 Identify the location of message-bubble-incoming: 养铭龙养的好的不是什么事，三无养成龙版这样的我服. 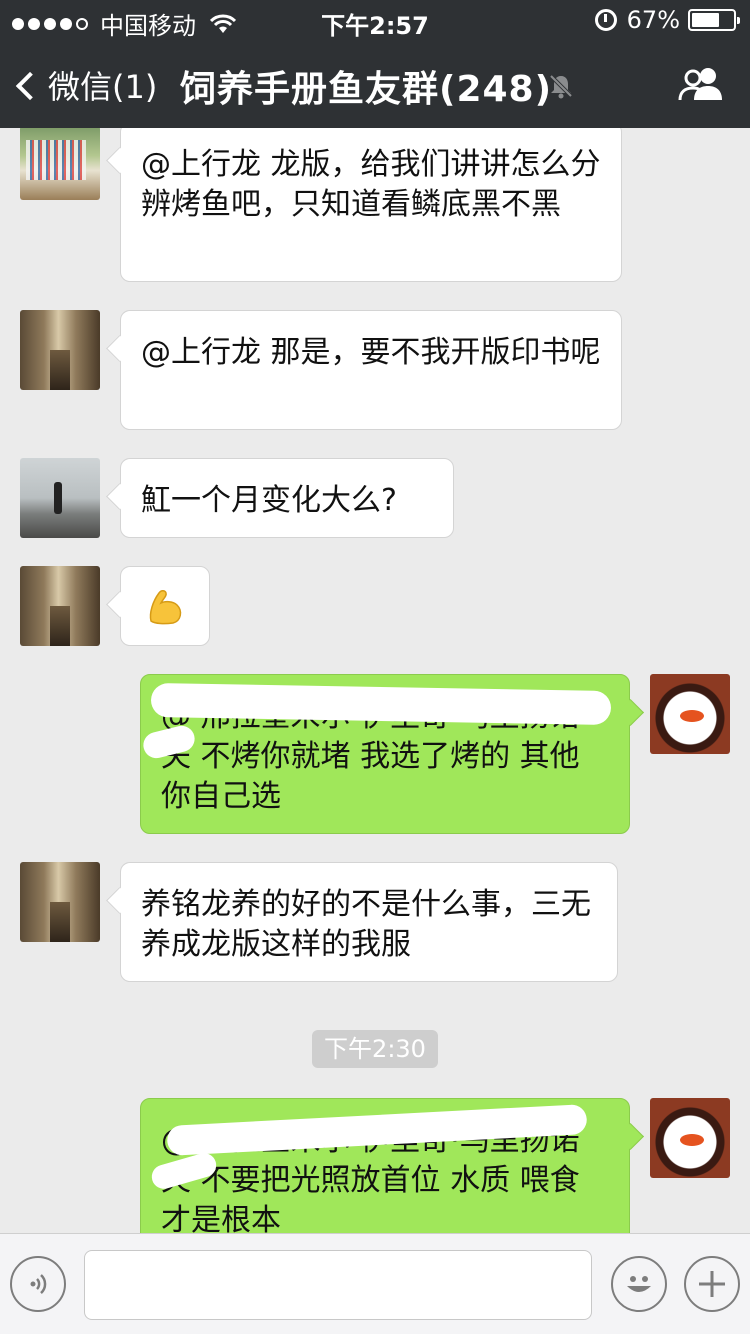
(369, 922).